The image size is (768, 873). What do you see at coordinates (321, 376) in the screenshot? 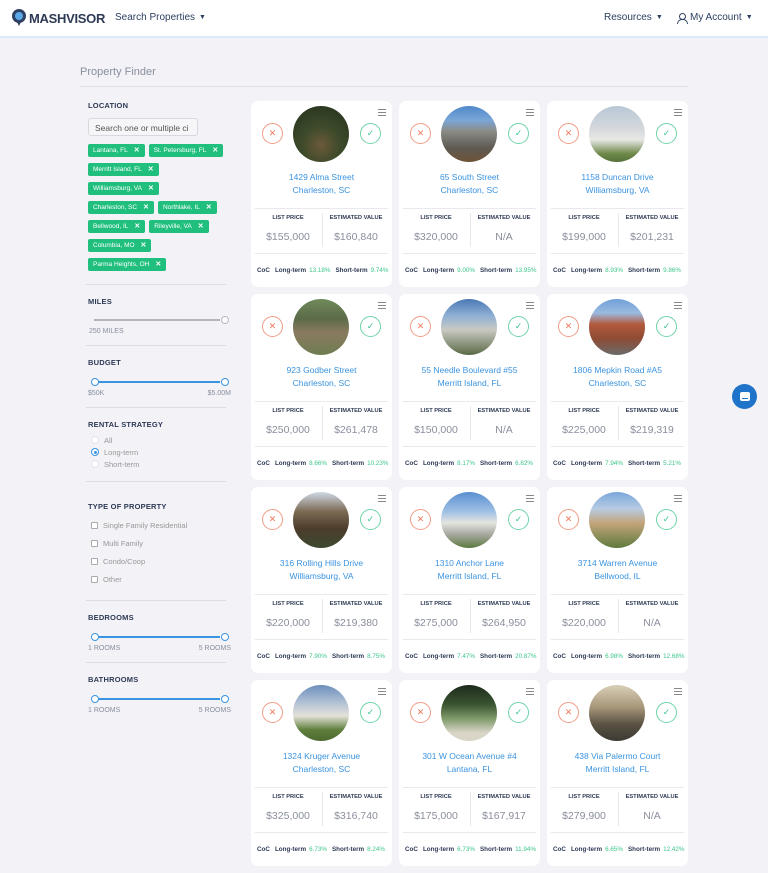
I see `property-address-link: 923 Godber Street Charleston, SC` at bounding box center [321, 376].